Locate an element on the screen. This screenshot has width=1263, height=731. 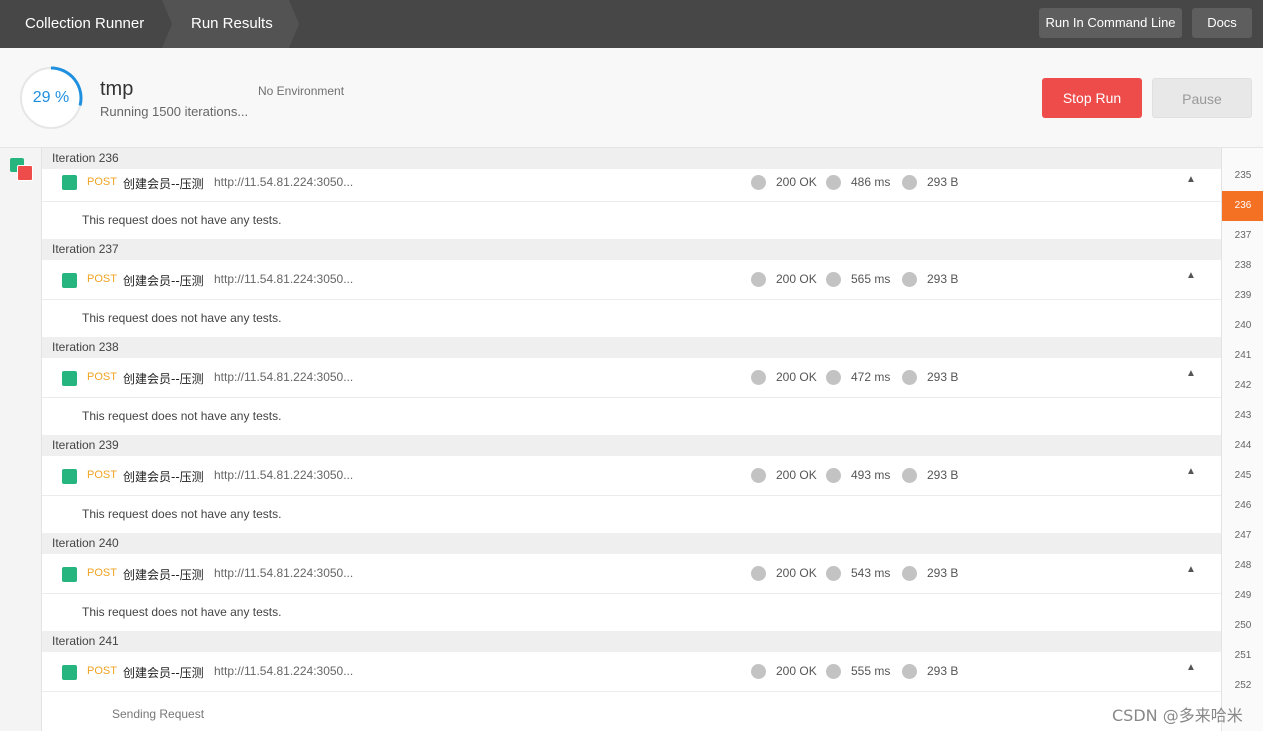
response-time: 543 ms is located at coordinates (871, 573).